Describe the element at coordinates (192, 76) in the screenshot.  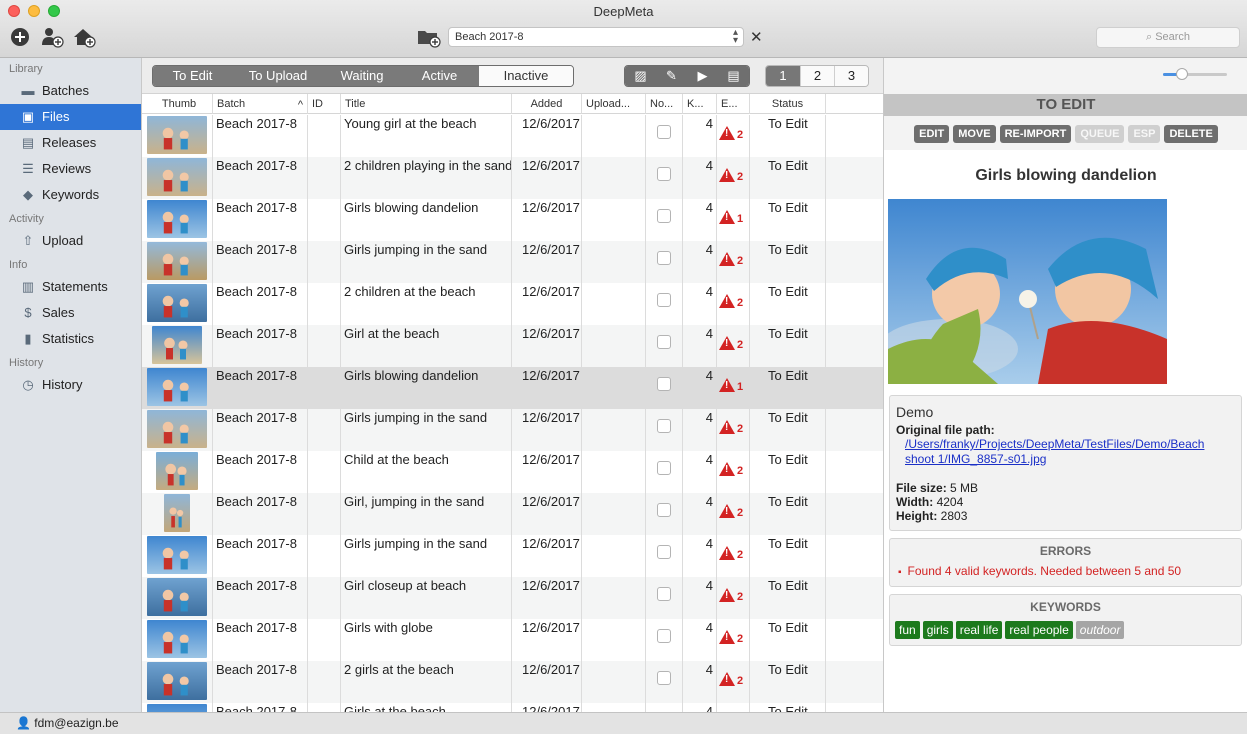
I see `tab-to-edit: To Edit` at that location.